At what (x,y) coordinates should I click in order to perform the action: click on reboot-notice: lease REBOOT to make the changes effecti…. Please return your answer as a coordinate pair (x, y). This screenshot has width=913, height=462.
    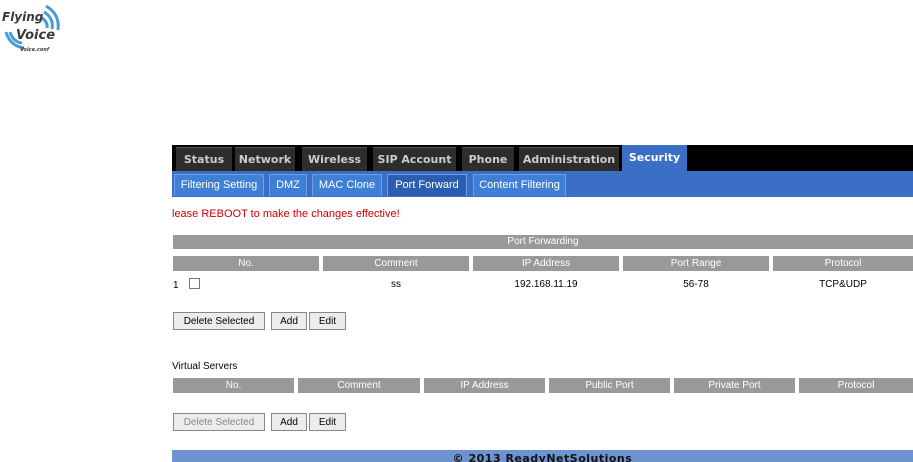
    Looking at the image, I should click on (286, 214).